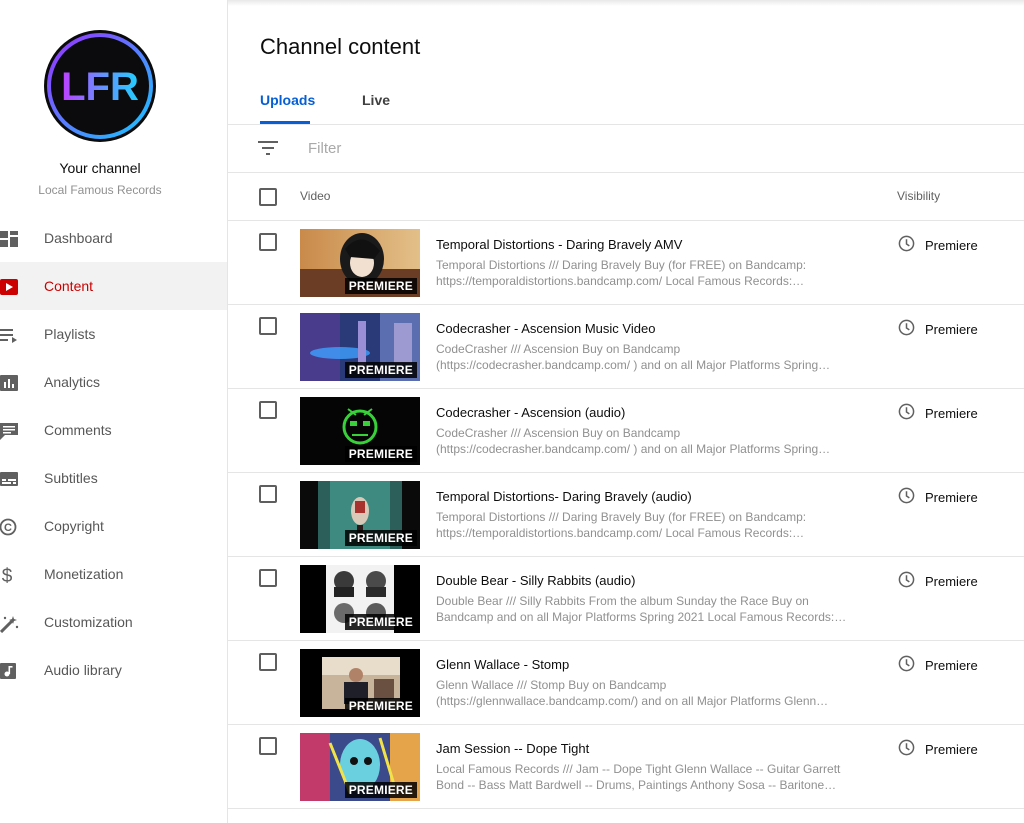 The image size is (1024, 823). Describe the element at coordinates (9, 431) in the screenshot. I see `comments-icon` at that location.